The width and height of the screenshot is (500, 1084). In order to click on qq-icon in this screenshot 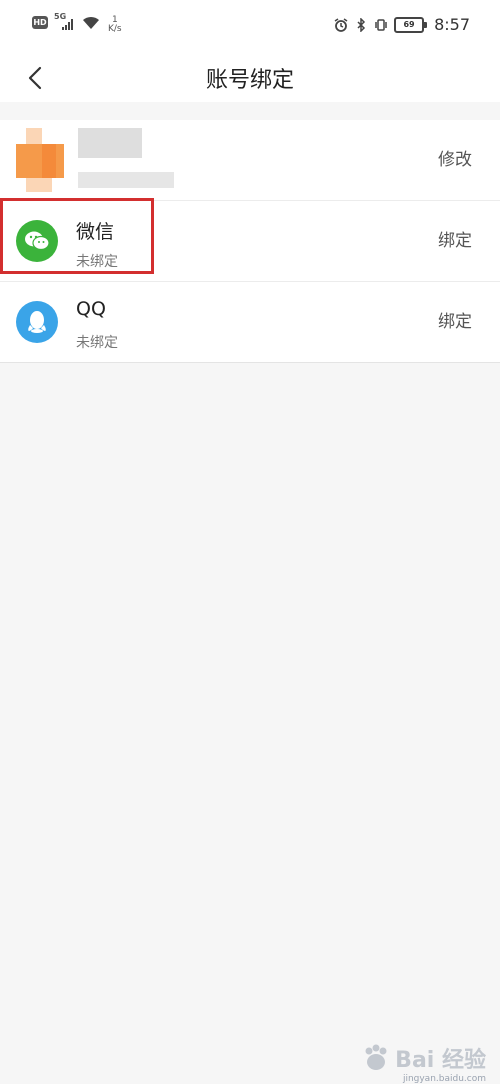, I will do `click(37, 322)`.